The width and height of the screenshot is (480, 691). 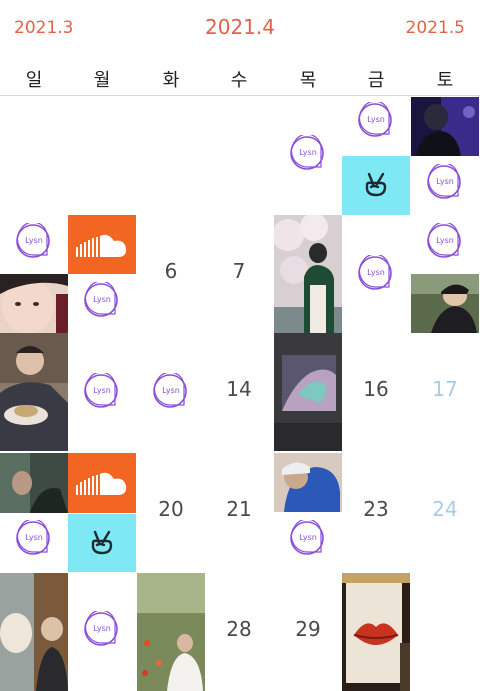 I want to click on day-cell-sat-10: Lysn, so click(x=445, y=274).